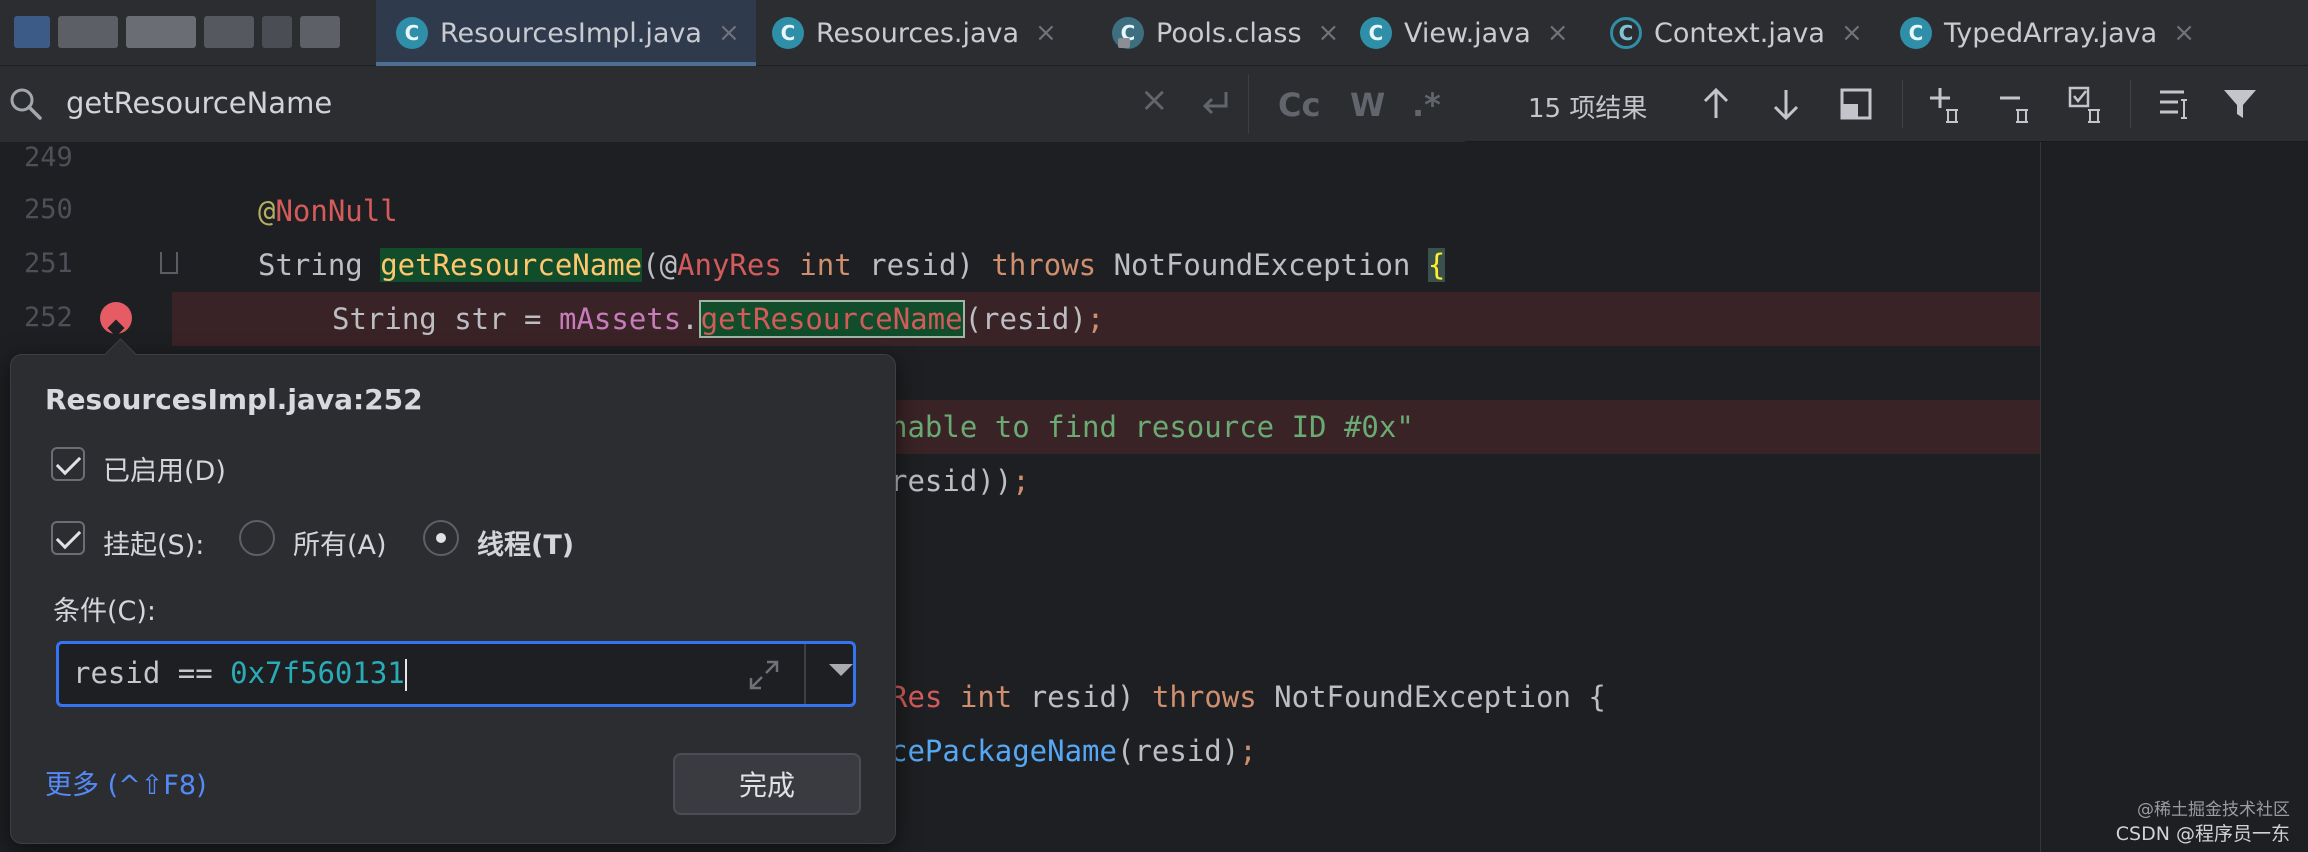 This screenshot has width=2308, height=852. Describe the element at coordinates (445, 319) in the screenshot. I see `token: String str =` at that location.